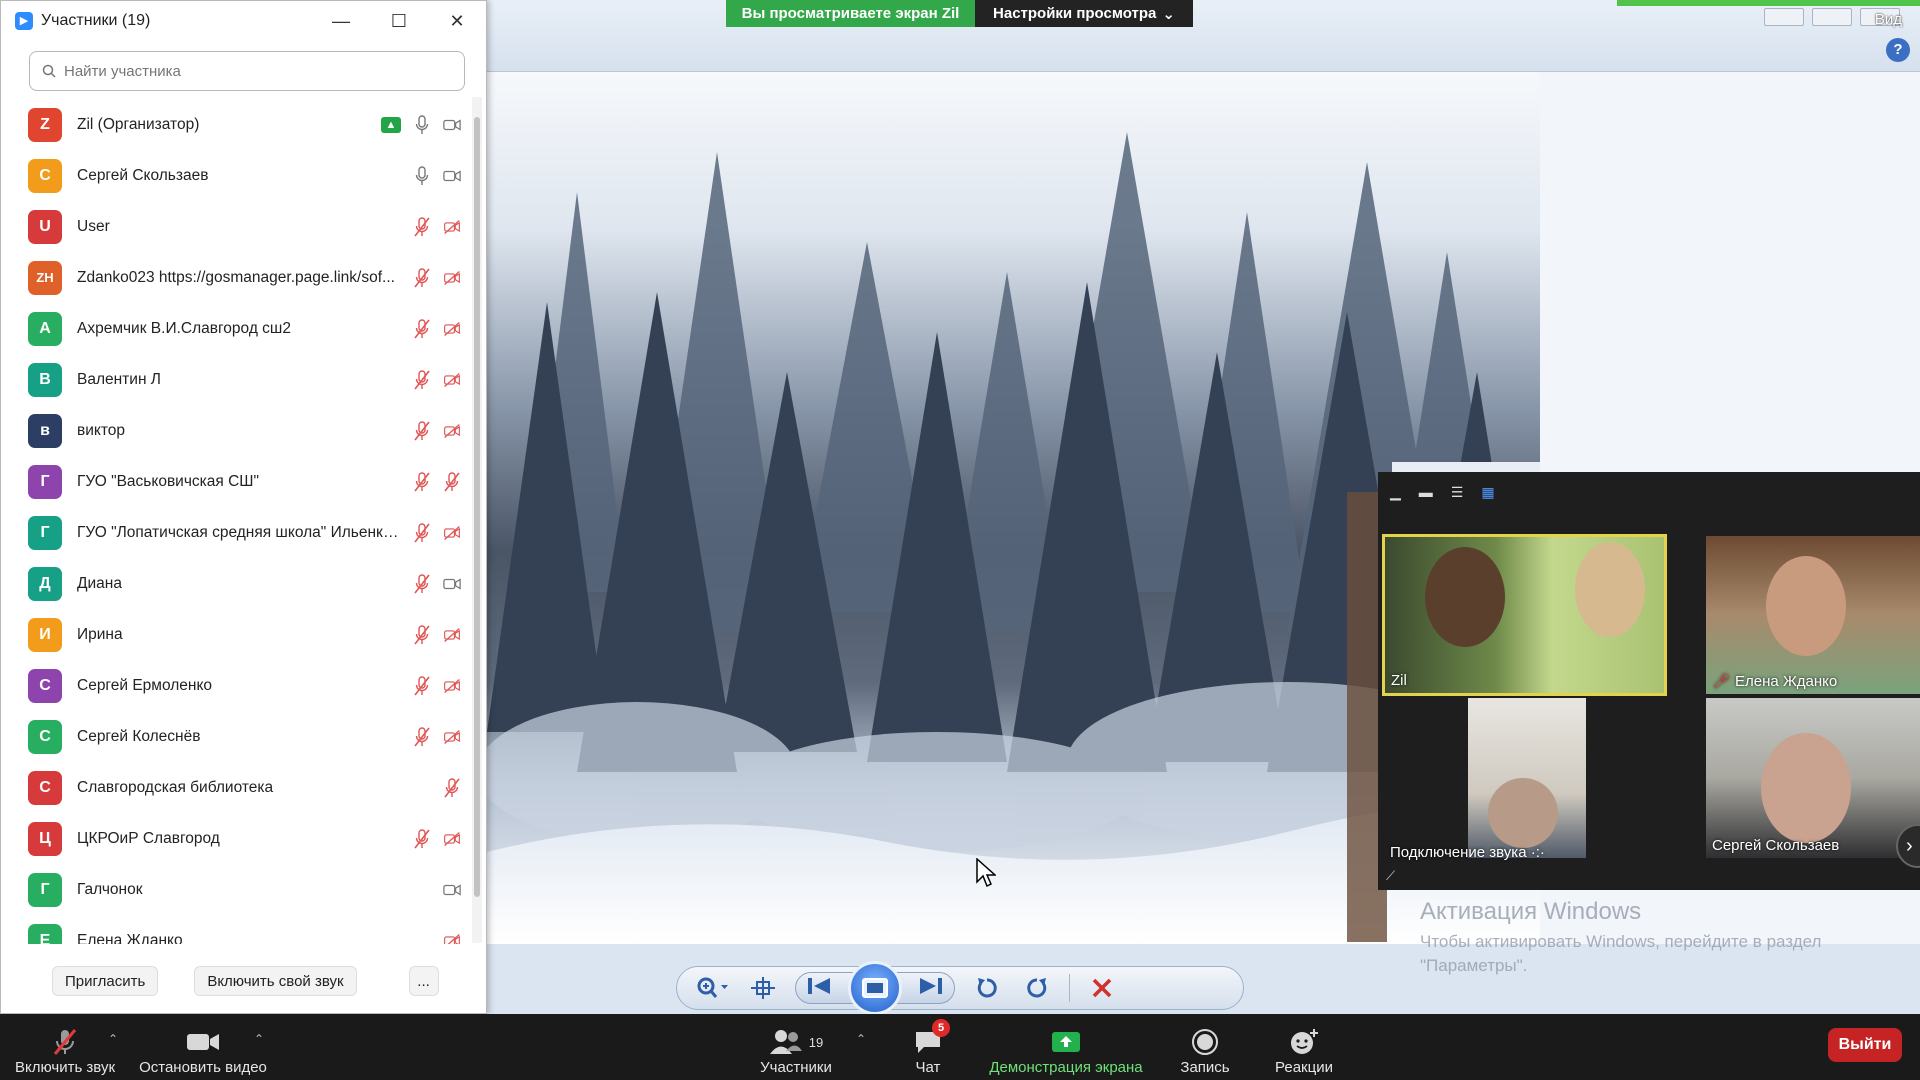 The image size is (1920, 1080). What do you see at coordinates (275, 981) in the screenshot?
I see `unmute-self-button: Включить свой звук` at bounding box center [275, 981].